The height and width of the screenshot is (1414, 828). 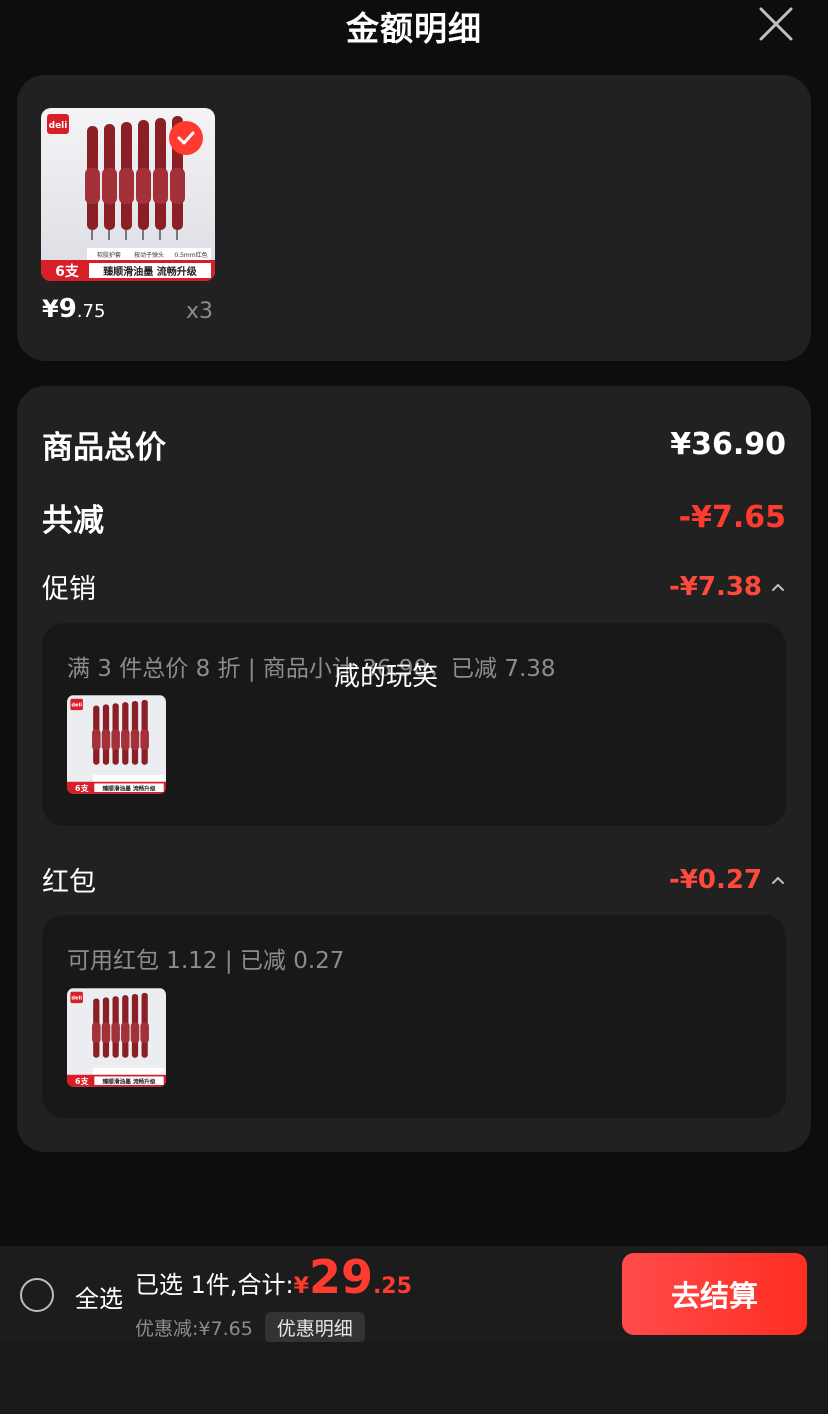 I want to click on product-thumbnail: deli 软胶护套 按动子弹头 0.5mm红色 6支 臻顺滑油墨 流畅升级, so click(x=128, y=194).